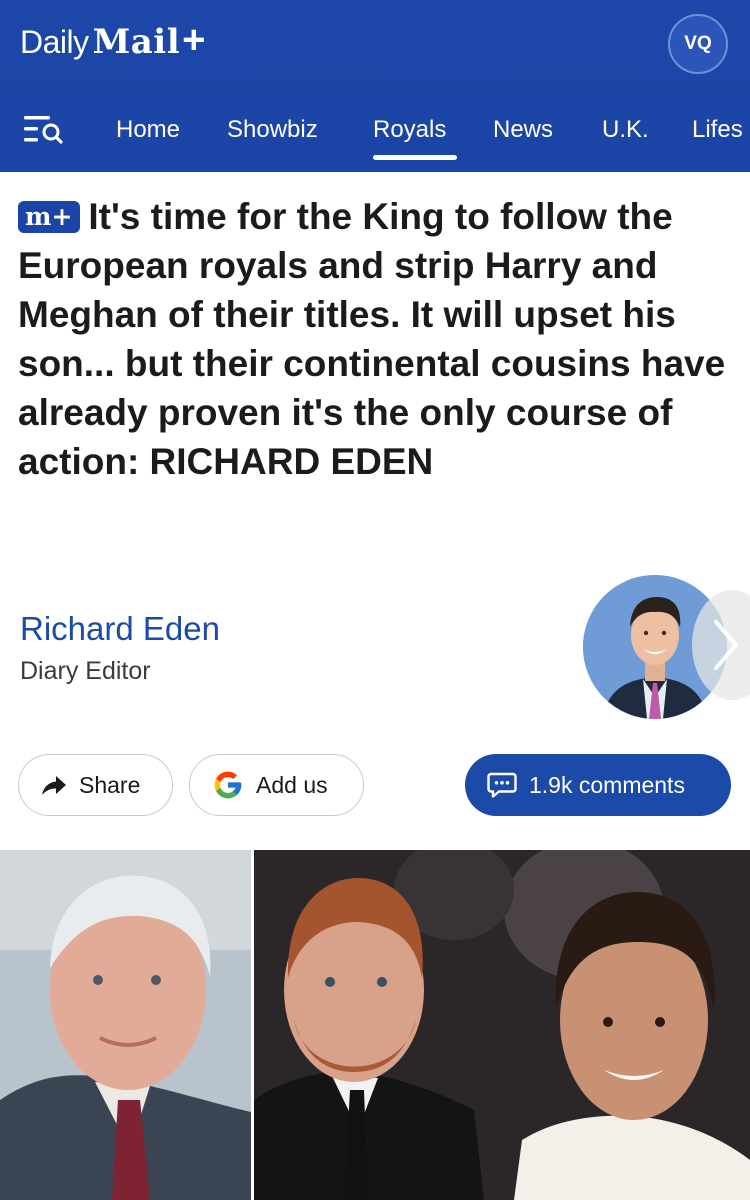  Describe the element at coordinates (523, 130) in the screenshot. I see `nav-item-news: News` at that location.